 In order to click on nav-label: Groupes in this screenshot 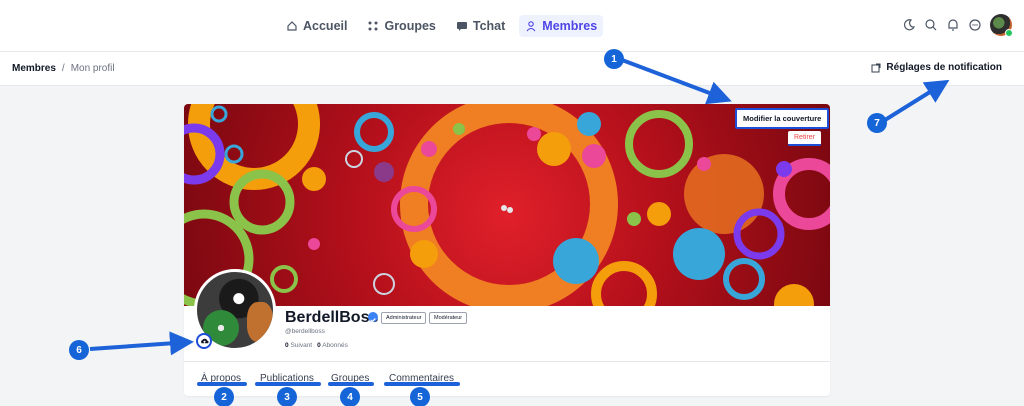, I will do `click(410, 26)`.